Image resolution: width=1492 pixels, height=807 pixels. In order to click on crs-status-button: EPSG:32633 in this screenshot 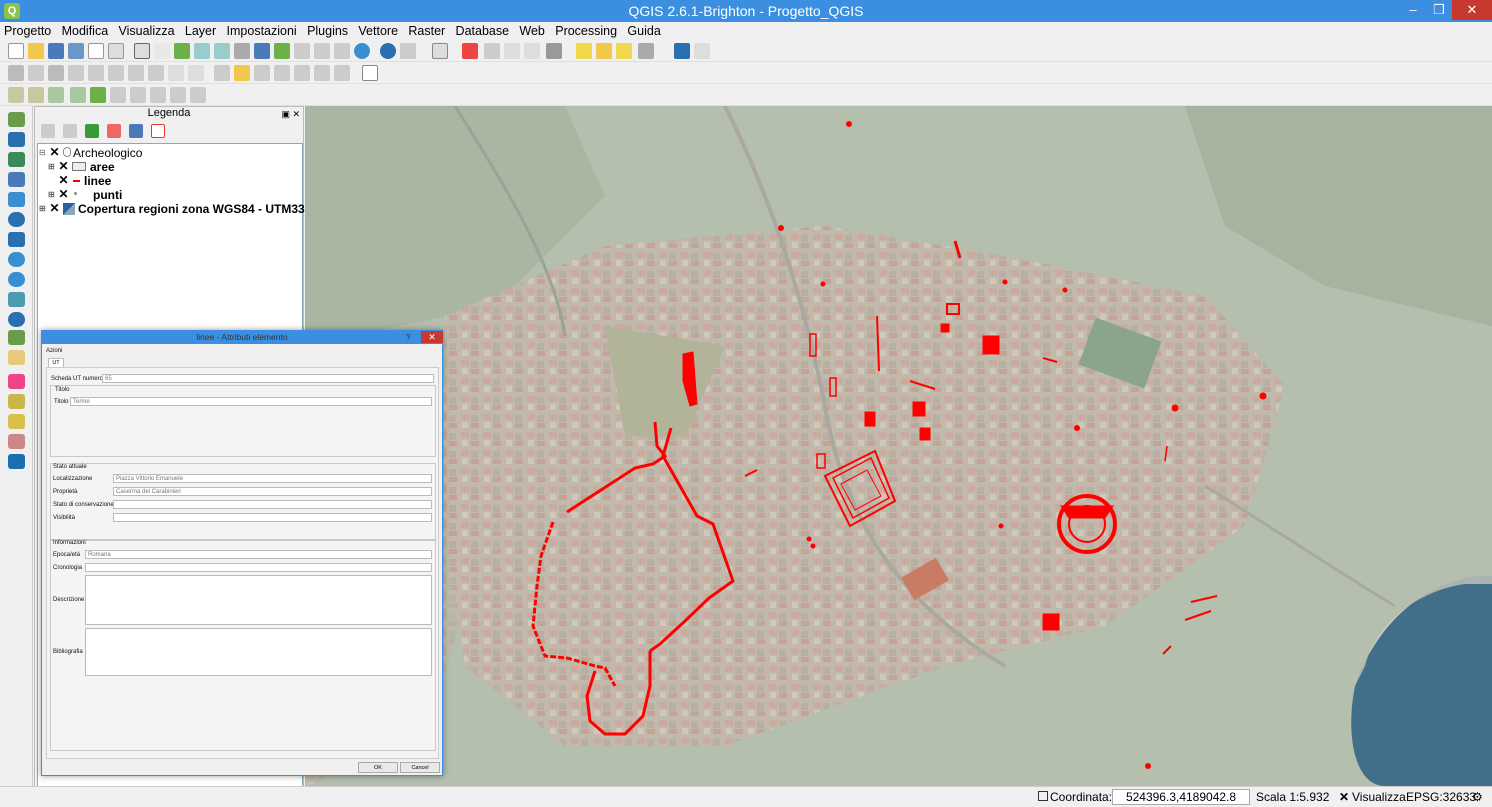, I will do `click(1441, 797)`.